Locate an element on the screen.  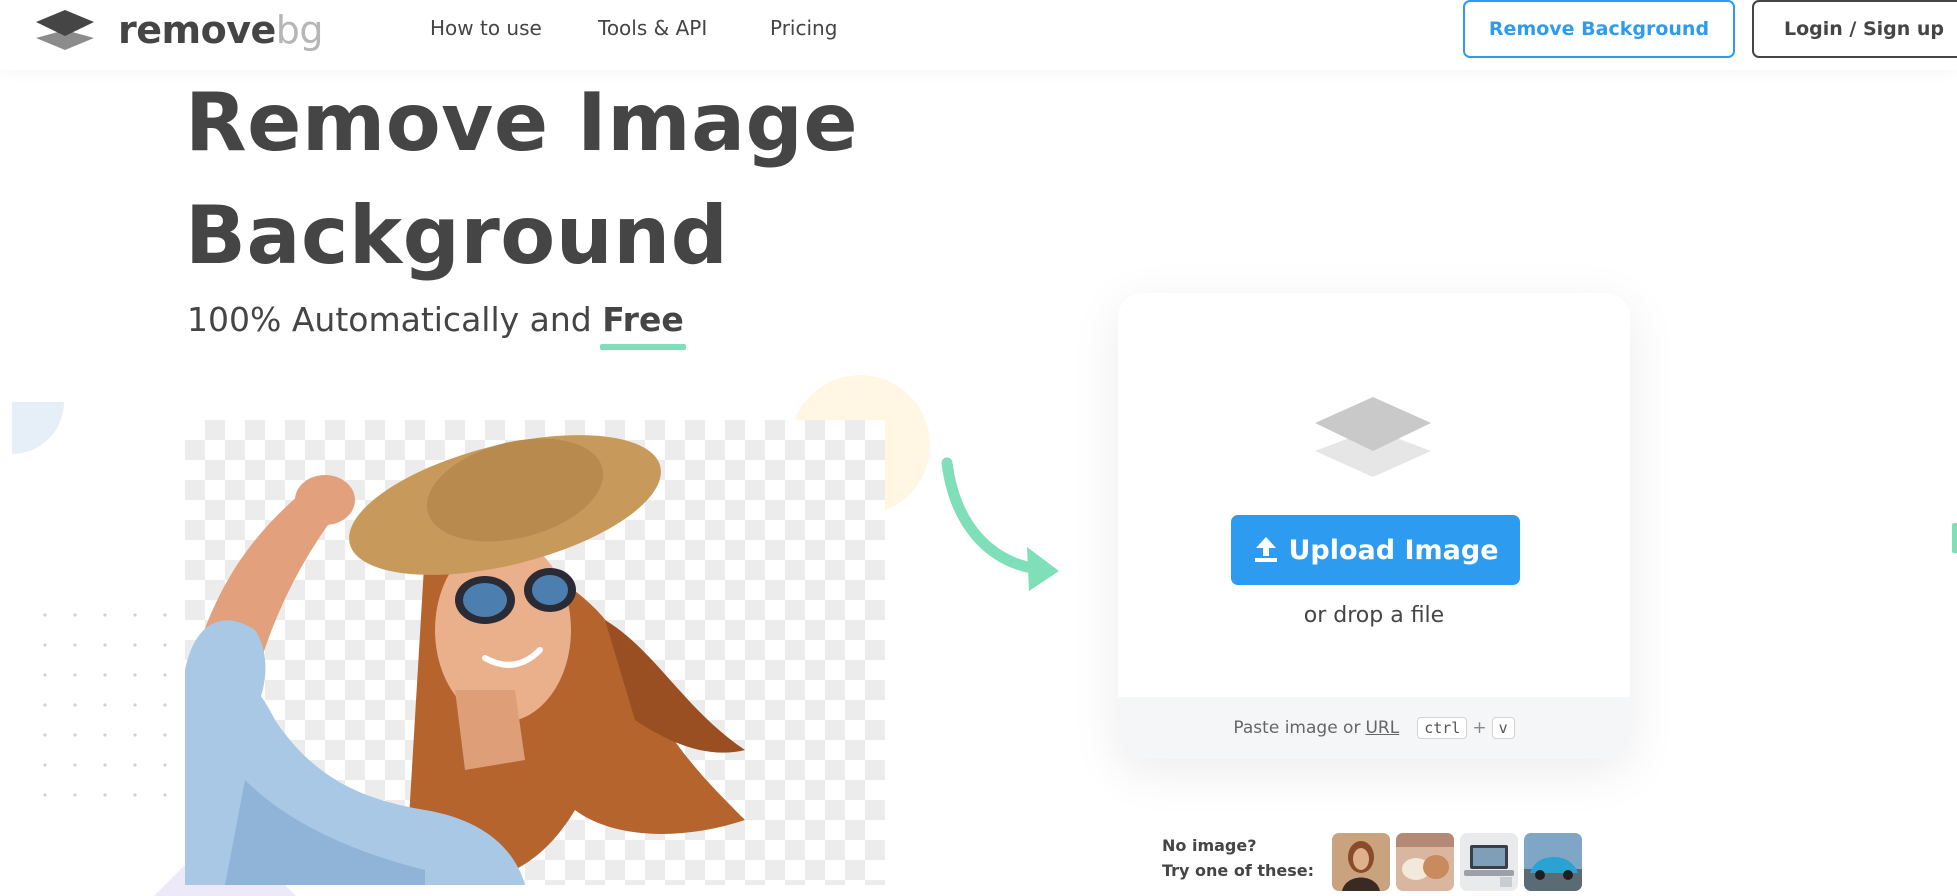
hero-subtitle: 100% Automatically and Free is located at coordinates (435, 319).